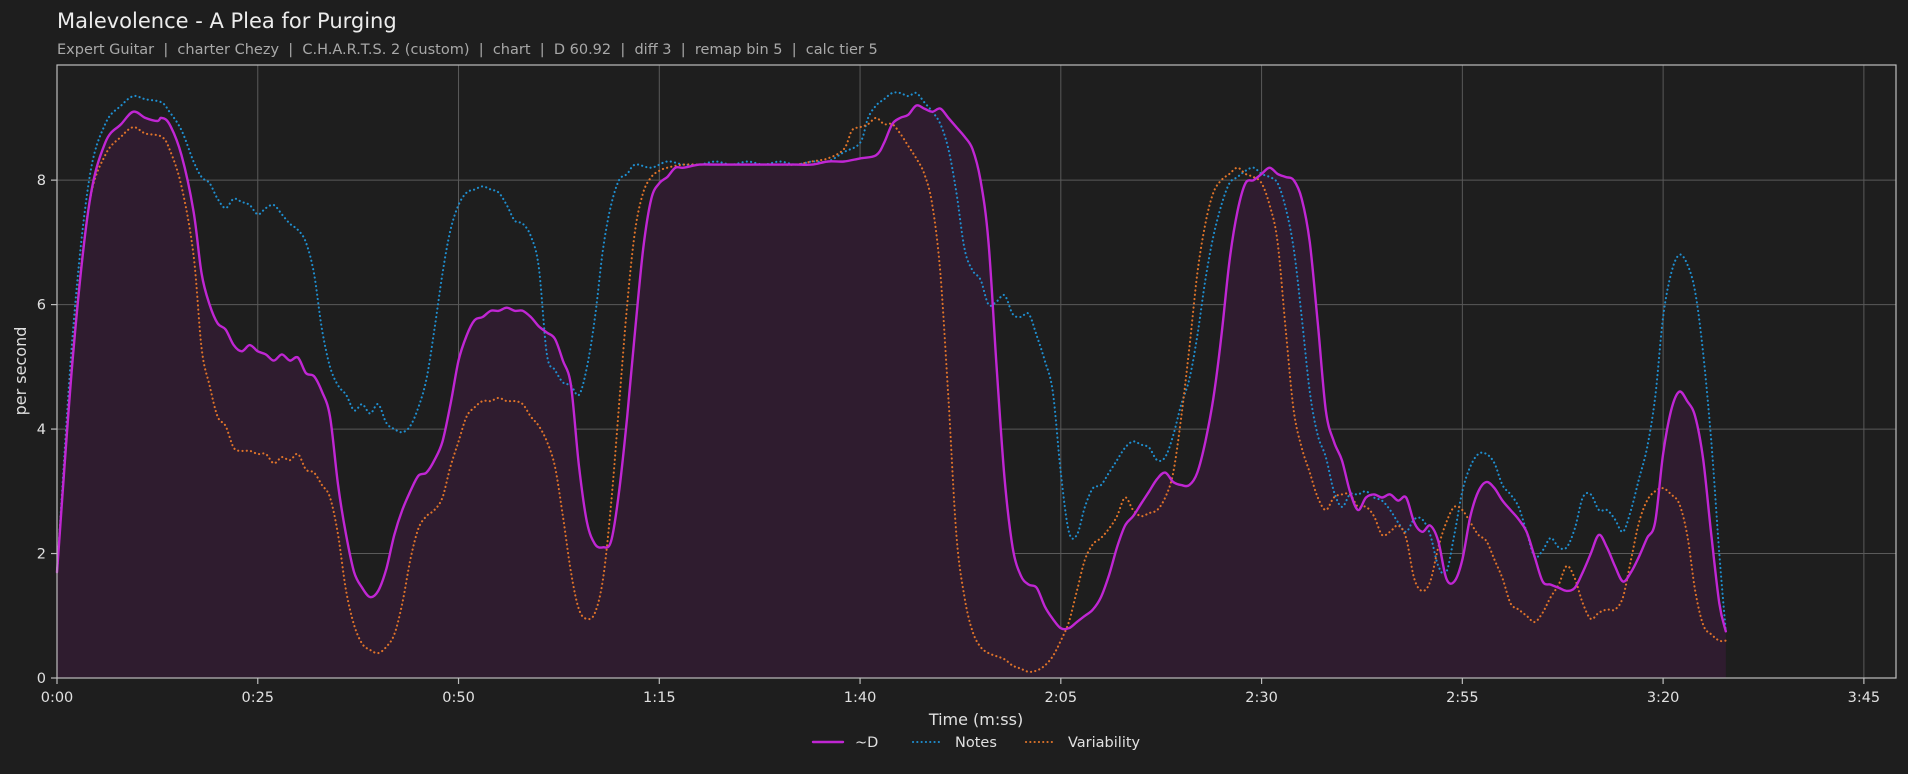 This screenshot has width=1908, height=774. I want to click on legend-label: ~D, so click(866, 743).